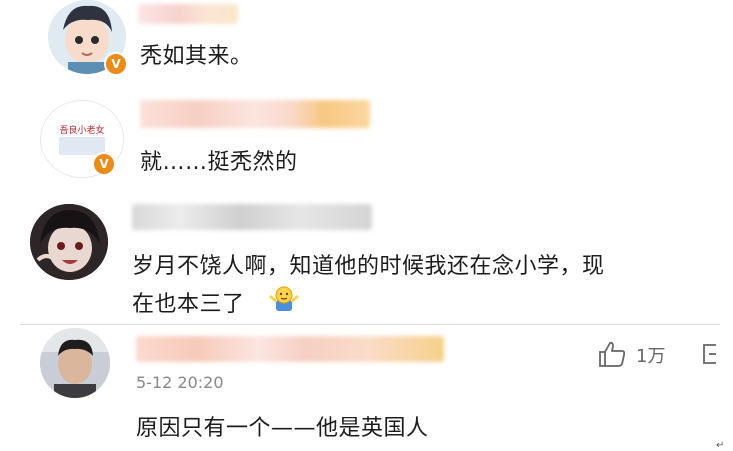 The width and height of the screenshot is (733, 451). What do you see at coordinates (709, 354) in the screenshot?
I see `more-icon` at bounding box center [709, 354].